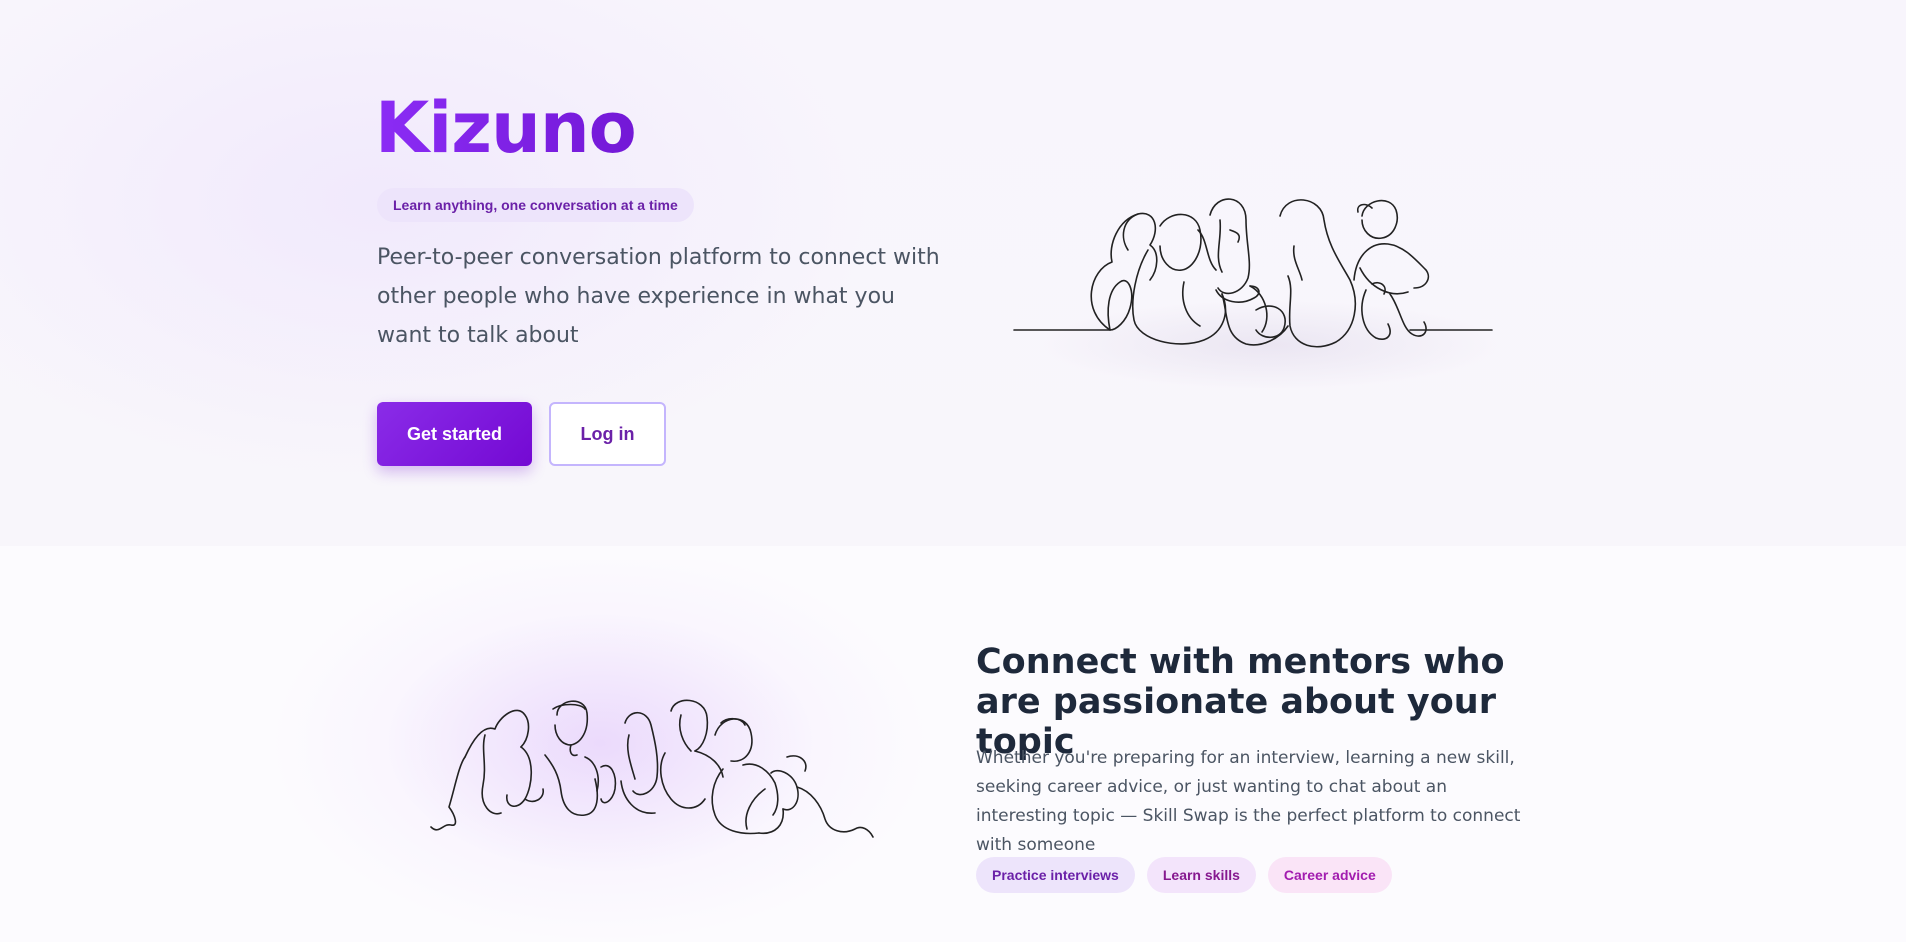 The image size is (1906, 942). I want to click on get-started-button: Get started, so click(454, 434).